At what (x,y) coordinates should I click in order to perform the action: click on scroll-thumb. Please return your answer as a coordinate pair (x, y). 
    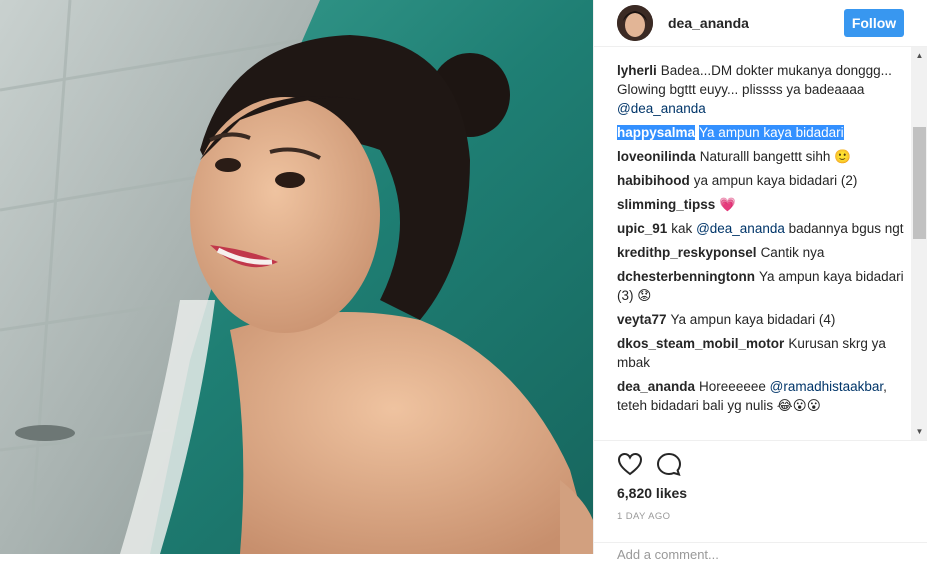
    Looking at the image, I should click on (919, 183).